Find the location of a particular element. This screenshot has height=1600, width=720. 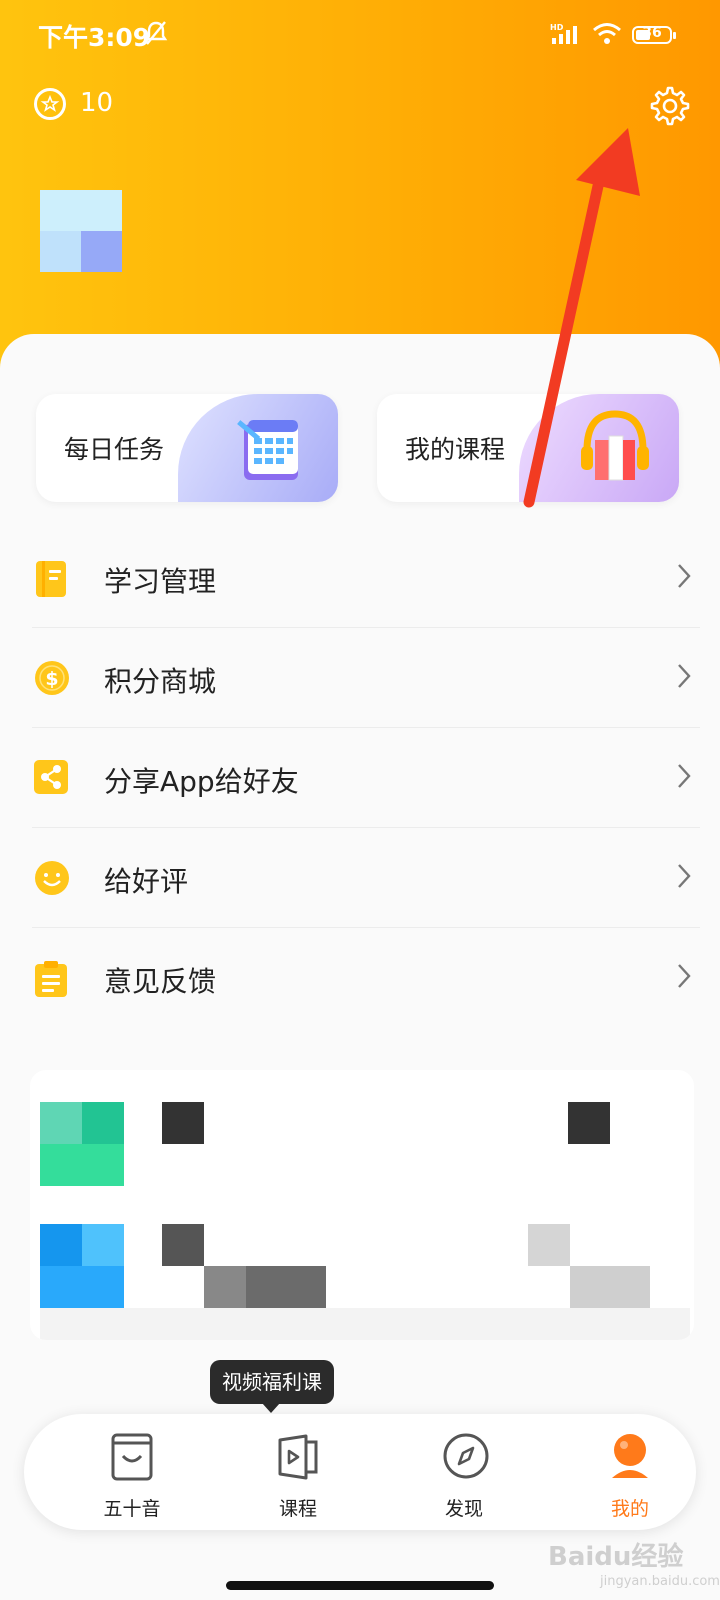

menu-item-feedback: 意见反馈 is located at coordinates (360, 978).